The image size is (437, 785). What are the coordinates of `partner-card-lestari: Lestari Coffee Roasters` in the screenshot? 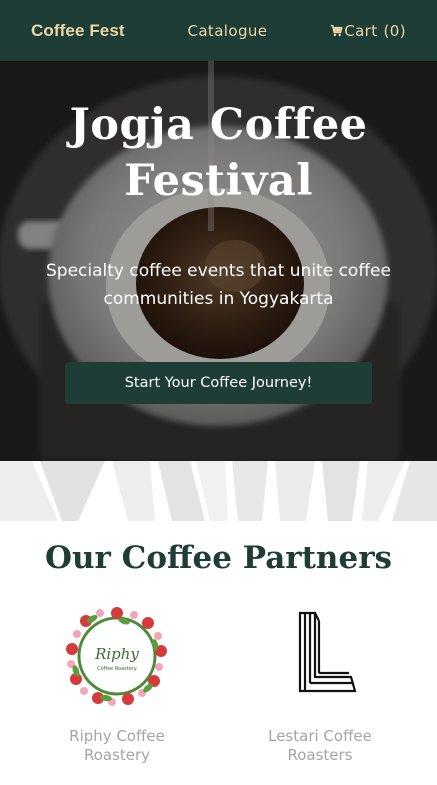 It's located at (320, 686).